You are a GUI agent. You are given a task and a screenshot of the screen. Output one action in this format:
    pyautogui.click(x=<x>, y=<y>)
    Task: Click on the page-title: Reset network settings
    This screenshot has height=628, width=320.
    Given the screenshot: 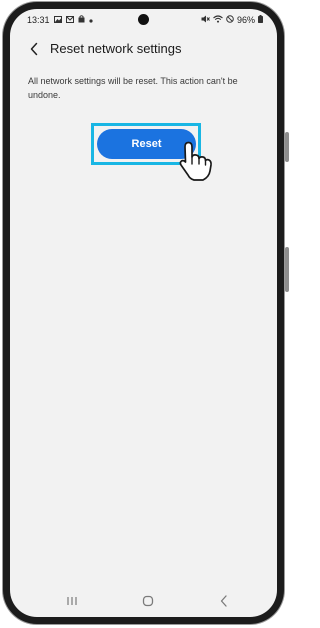 What is the action you would take?
    pyautogui.click(x=116, y=48)
    